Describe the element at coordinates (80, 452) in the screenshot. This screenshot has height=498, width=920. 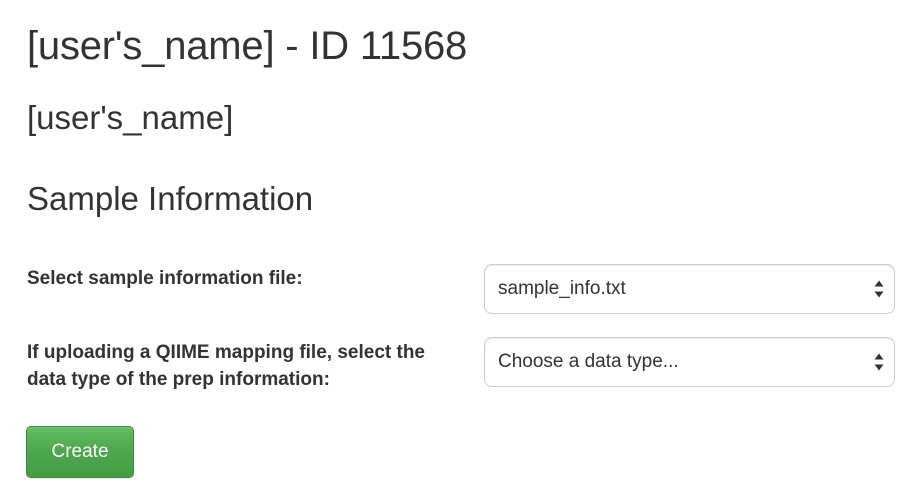
I see `create-button: Create` at that location.